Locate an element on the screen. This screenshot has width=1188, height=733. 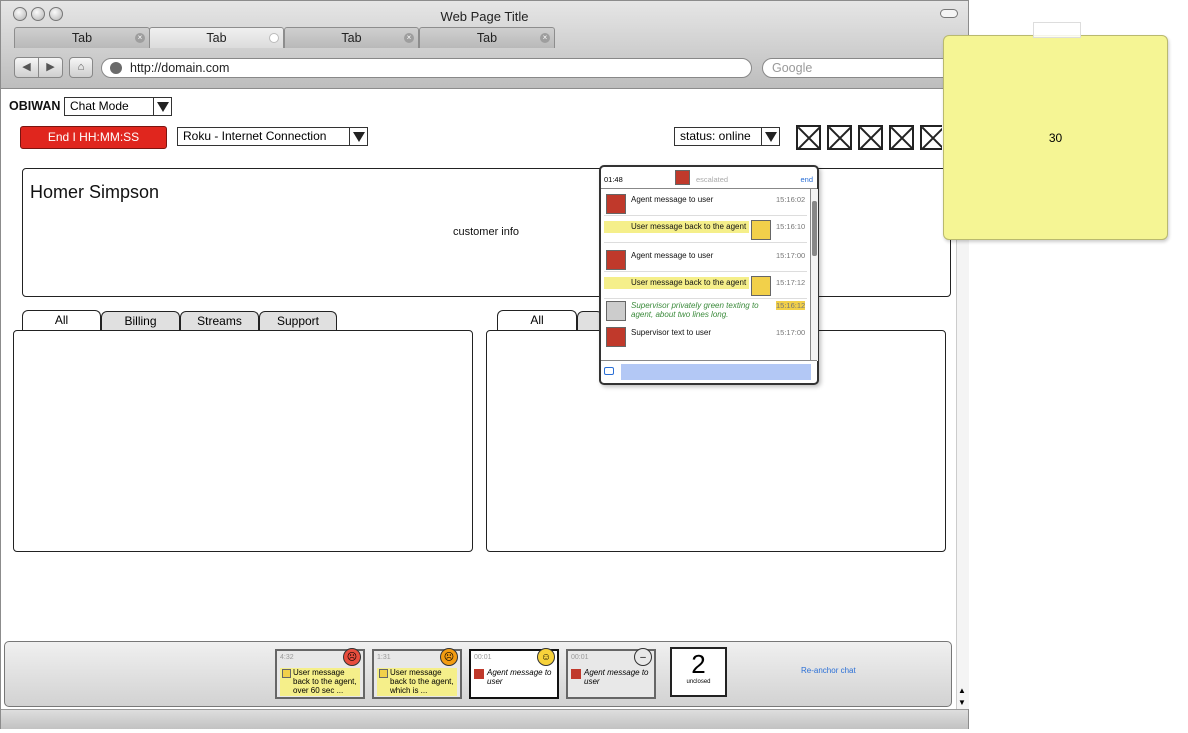
browser-tab-2: Tab is located at coordinates (216, 37).